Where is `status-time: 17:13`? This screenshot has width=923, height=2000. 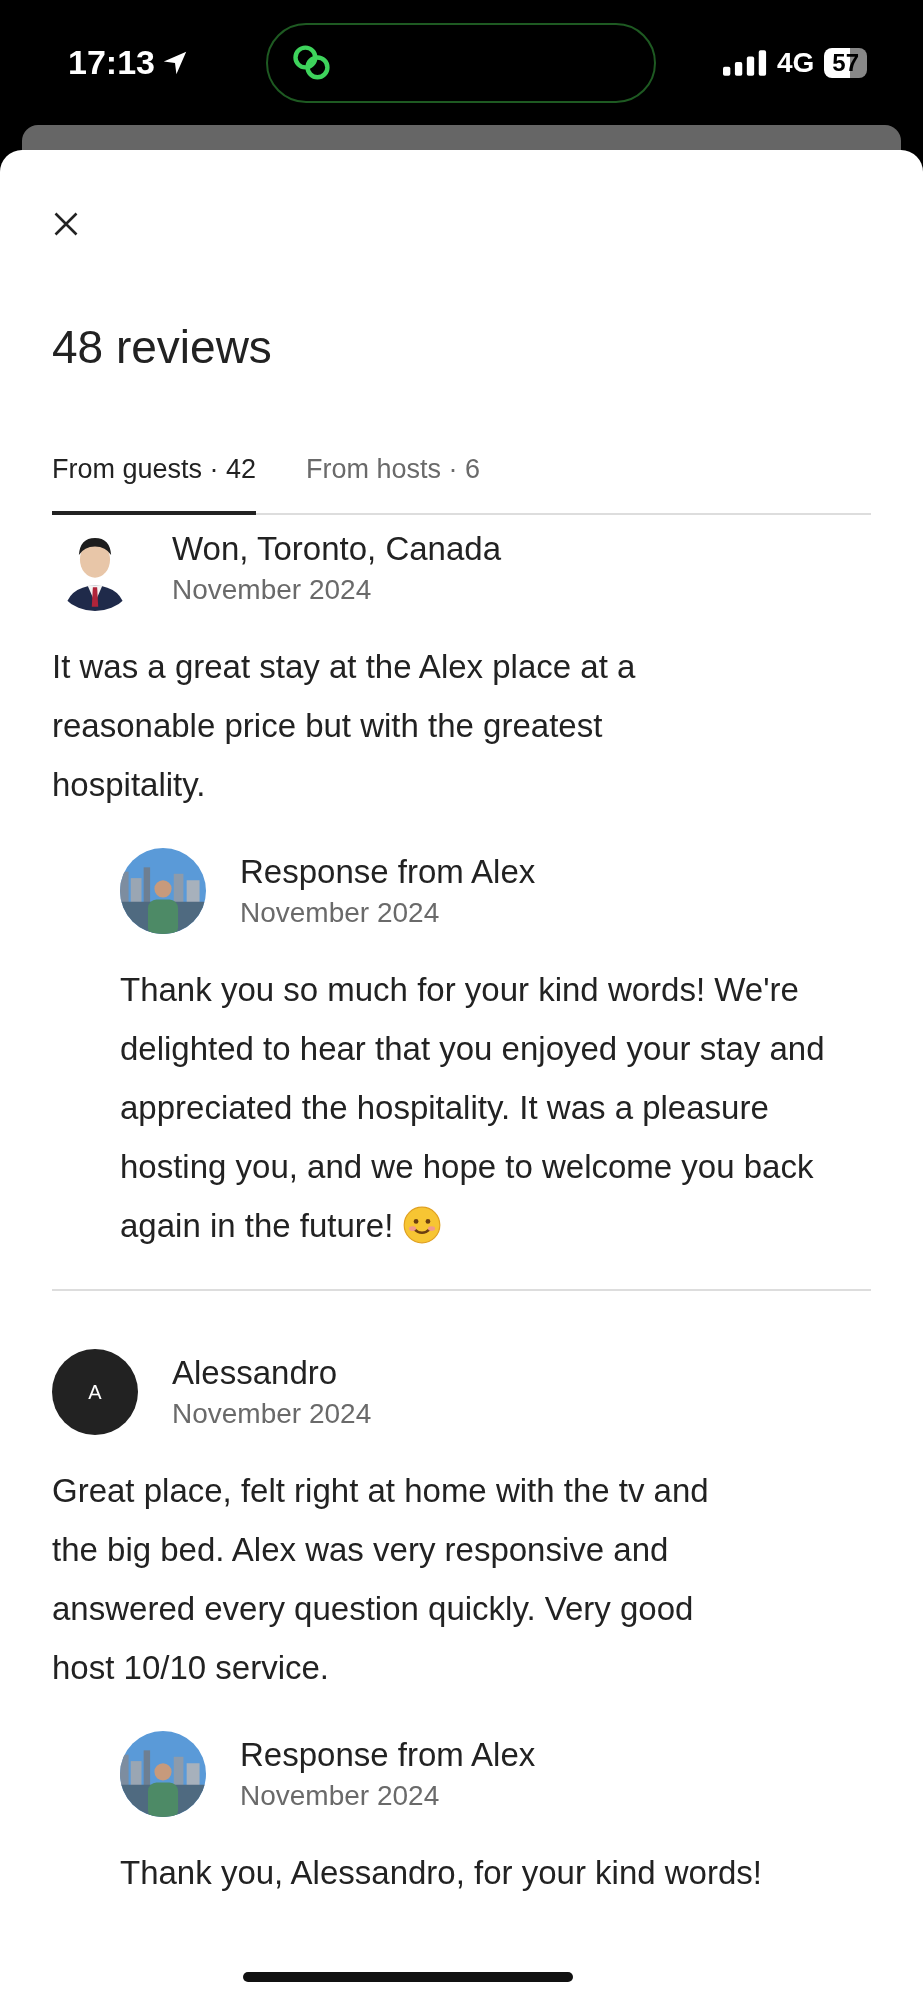 status-time: 17:13 is located at coordinates (111, 62).